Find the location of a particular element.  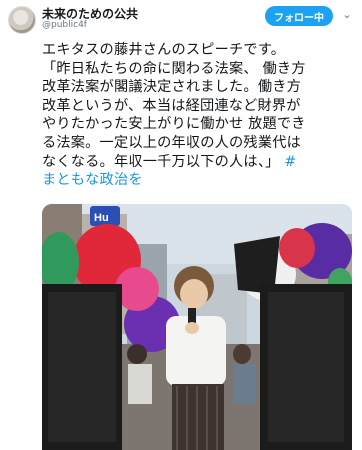

hashtag-symbol: # is located at coordinates (290, 162).